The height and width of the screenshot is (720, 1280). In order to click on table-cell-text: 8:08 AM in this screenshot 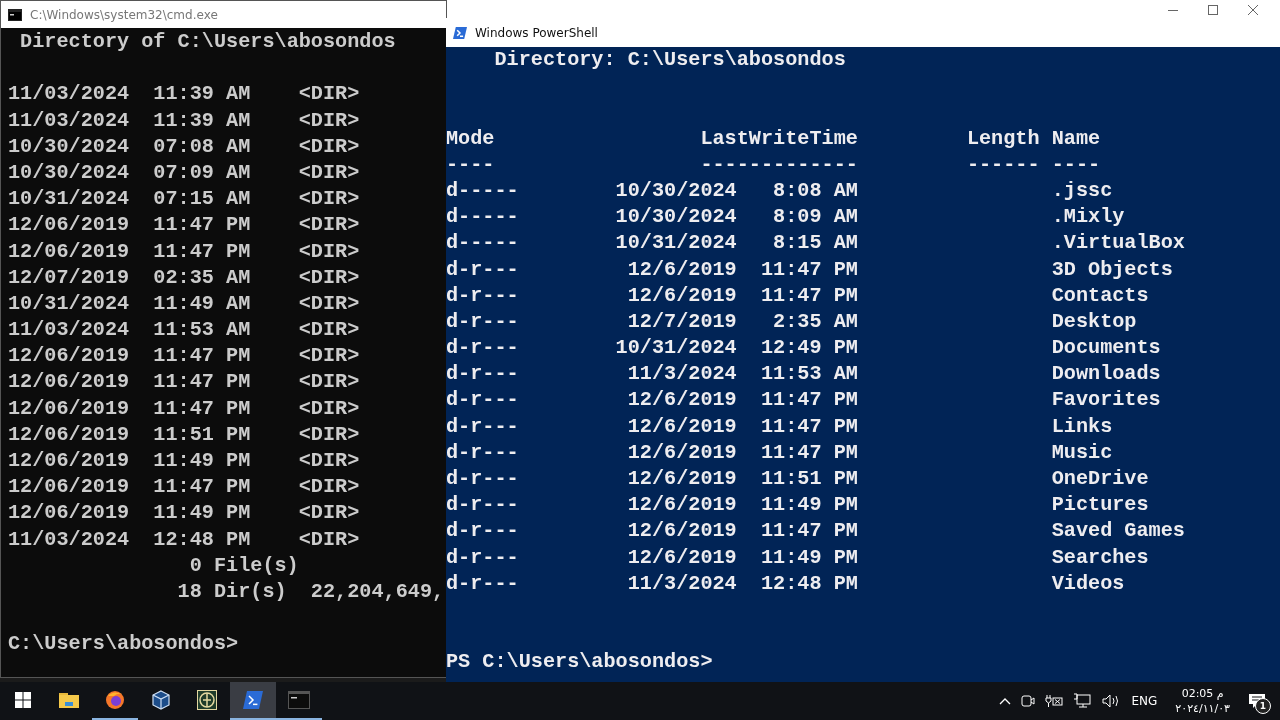, I will do `click(815, 190)`.